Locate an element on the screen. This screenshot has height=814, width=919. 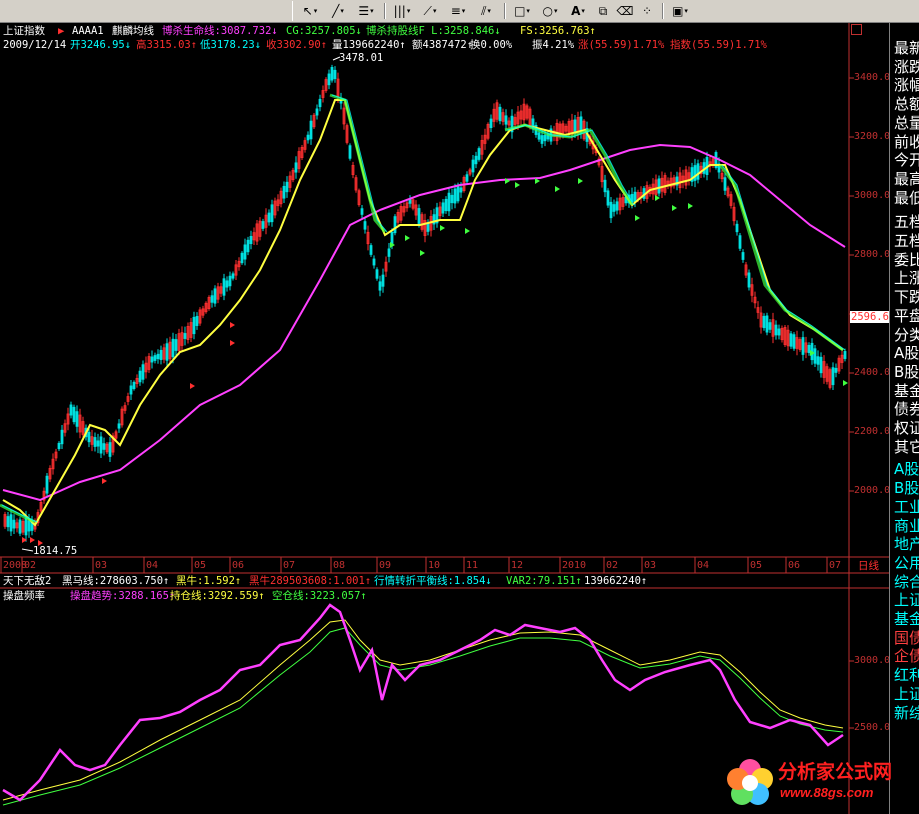
green-hold-line is located at coordinates (781, 258).